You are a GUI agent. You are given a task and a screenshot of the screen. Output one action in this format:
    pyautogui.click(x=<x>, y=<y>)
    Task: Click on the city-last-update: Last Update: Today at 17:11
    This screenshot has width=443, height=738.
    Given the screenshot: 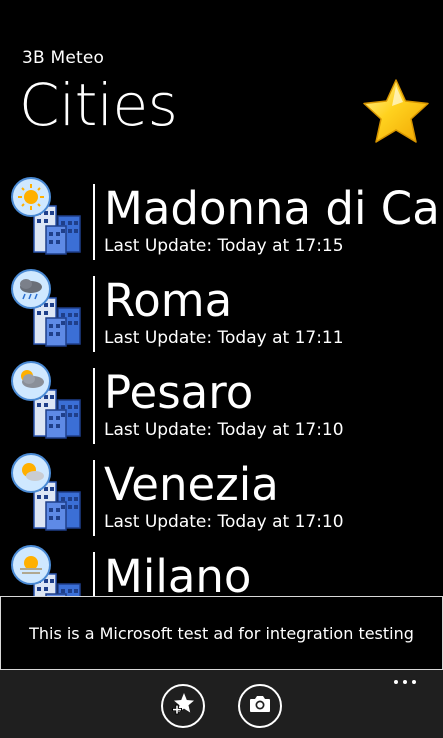 What is the action you would take?
    pyautogui.click(x=224, y=338)
    